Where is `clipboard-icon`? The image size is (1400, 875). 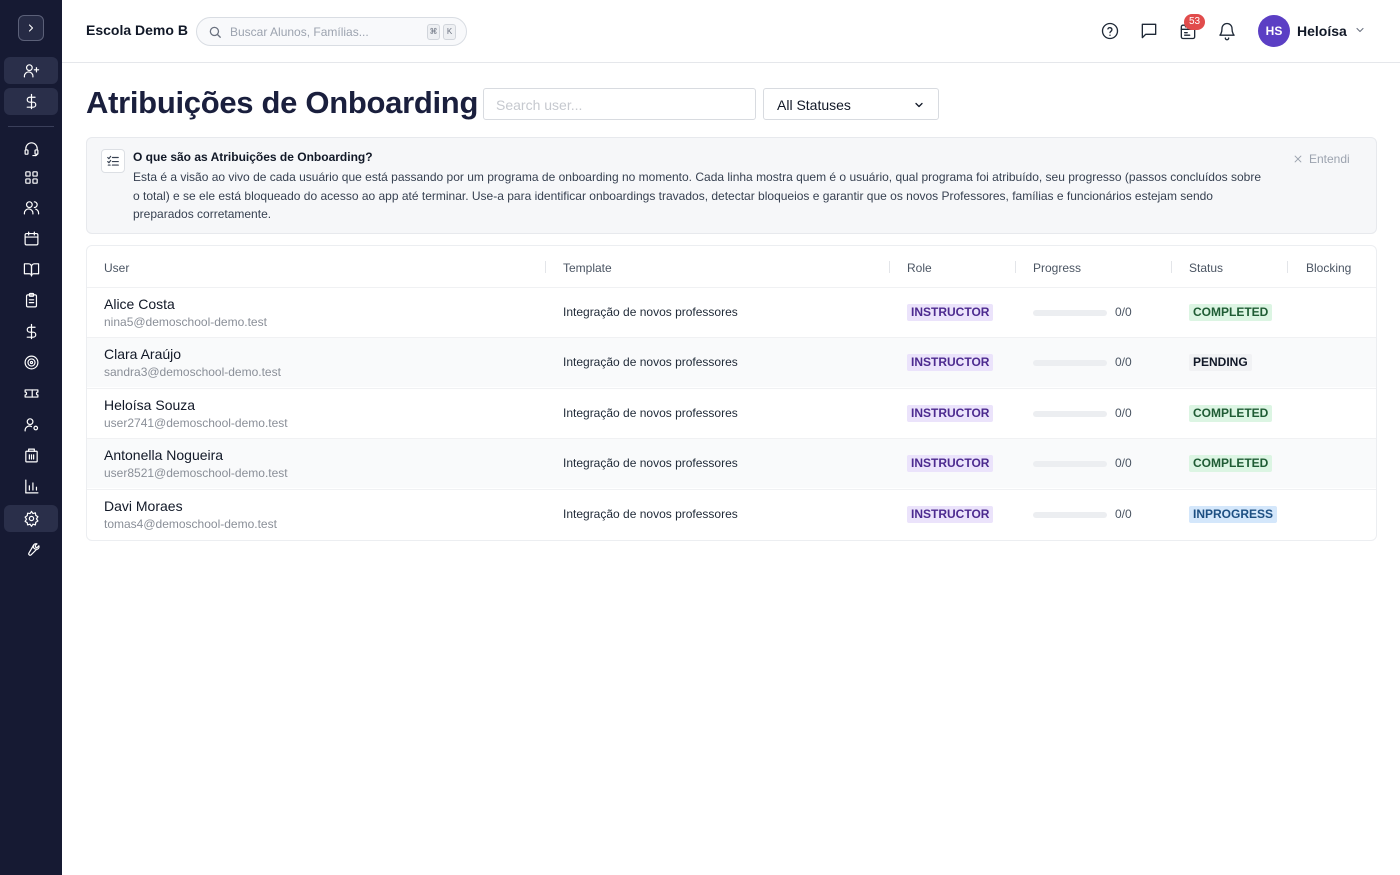
clipboard-icon is located at coordinates (31, 300).